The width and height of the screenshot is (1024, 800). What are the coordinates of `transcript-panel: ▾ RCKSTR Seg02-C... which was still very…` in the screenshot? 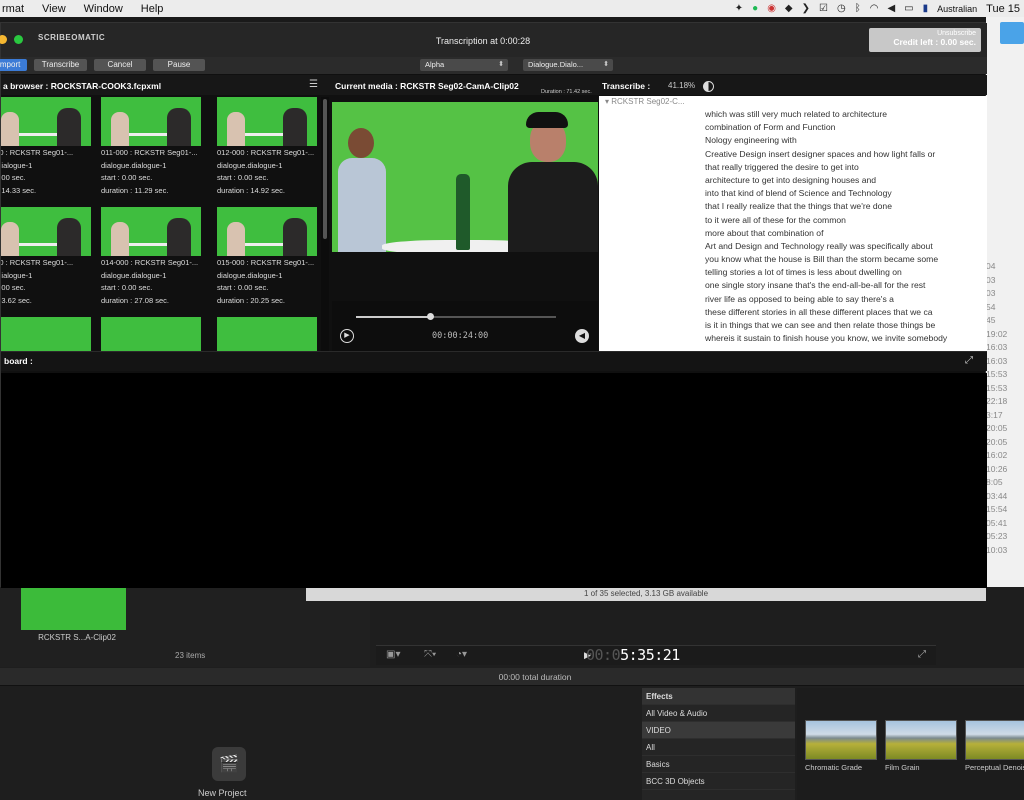 It's located at (793, 223).